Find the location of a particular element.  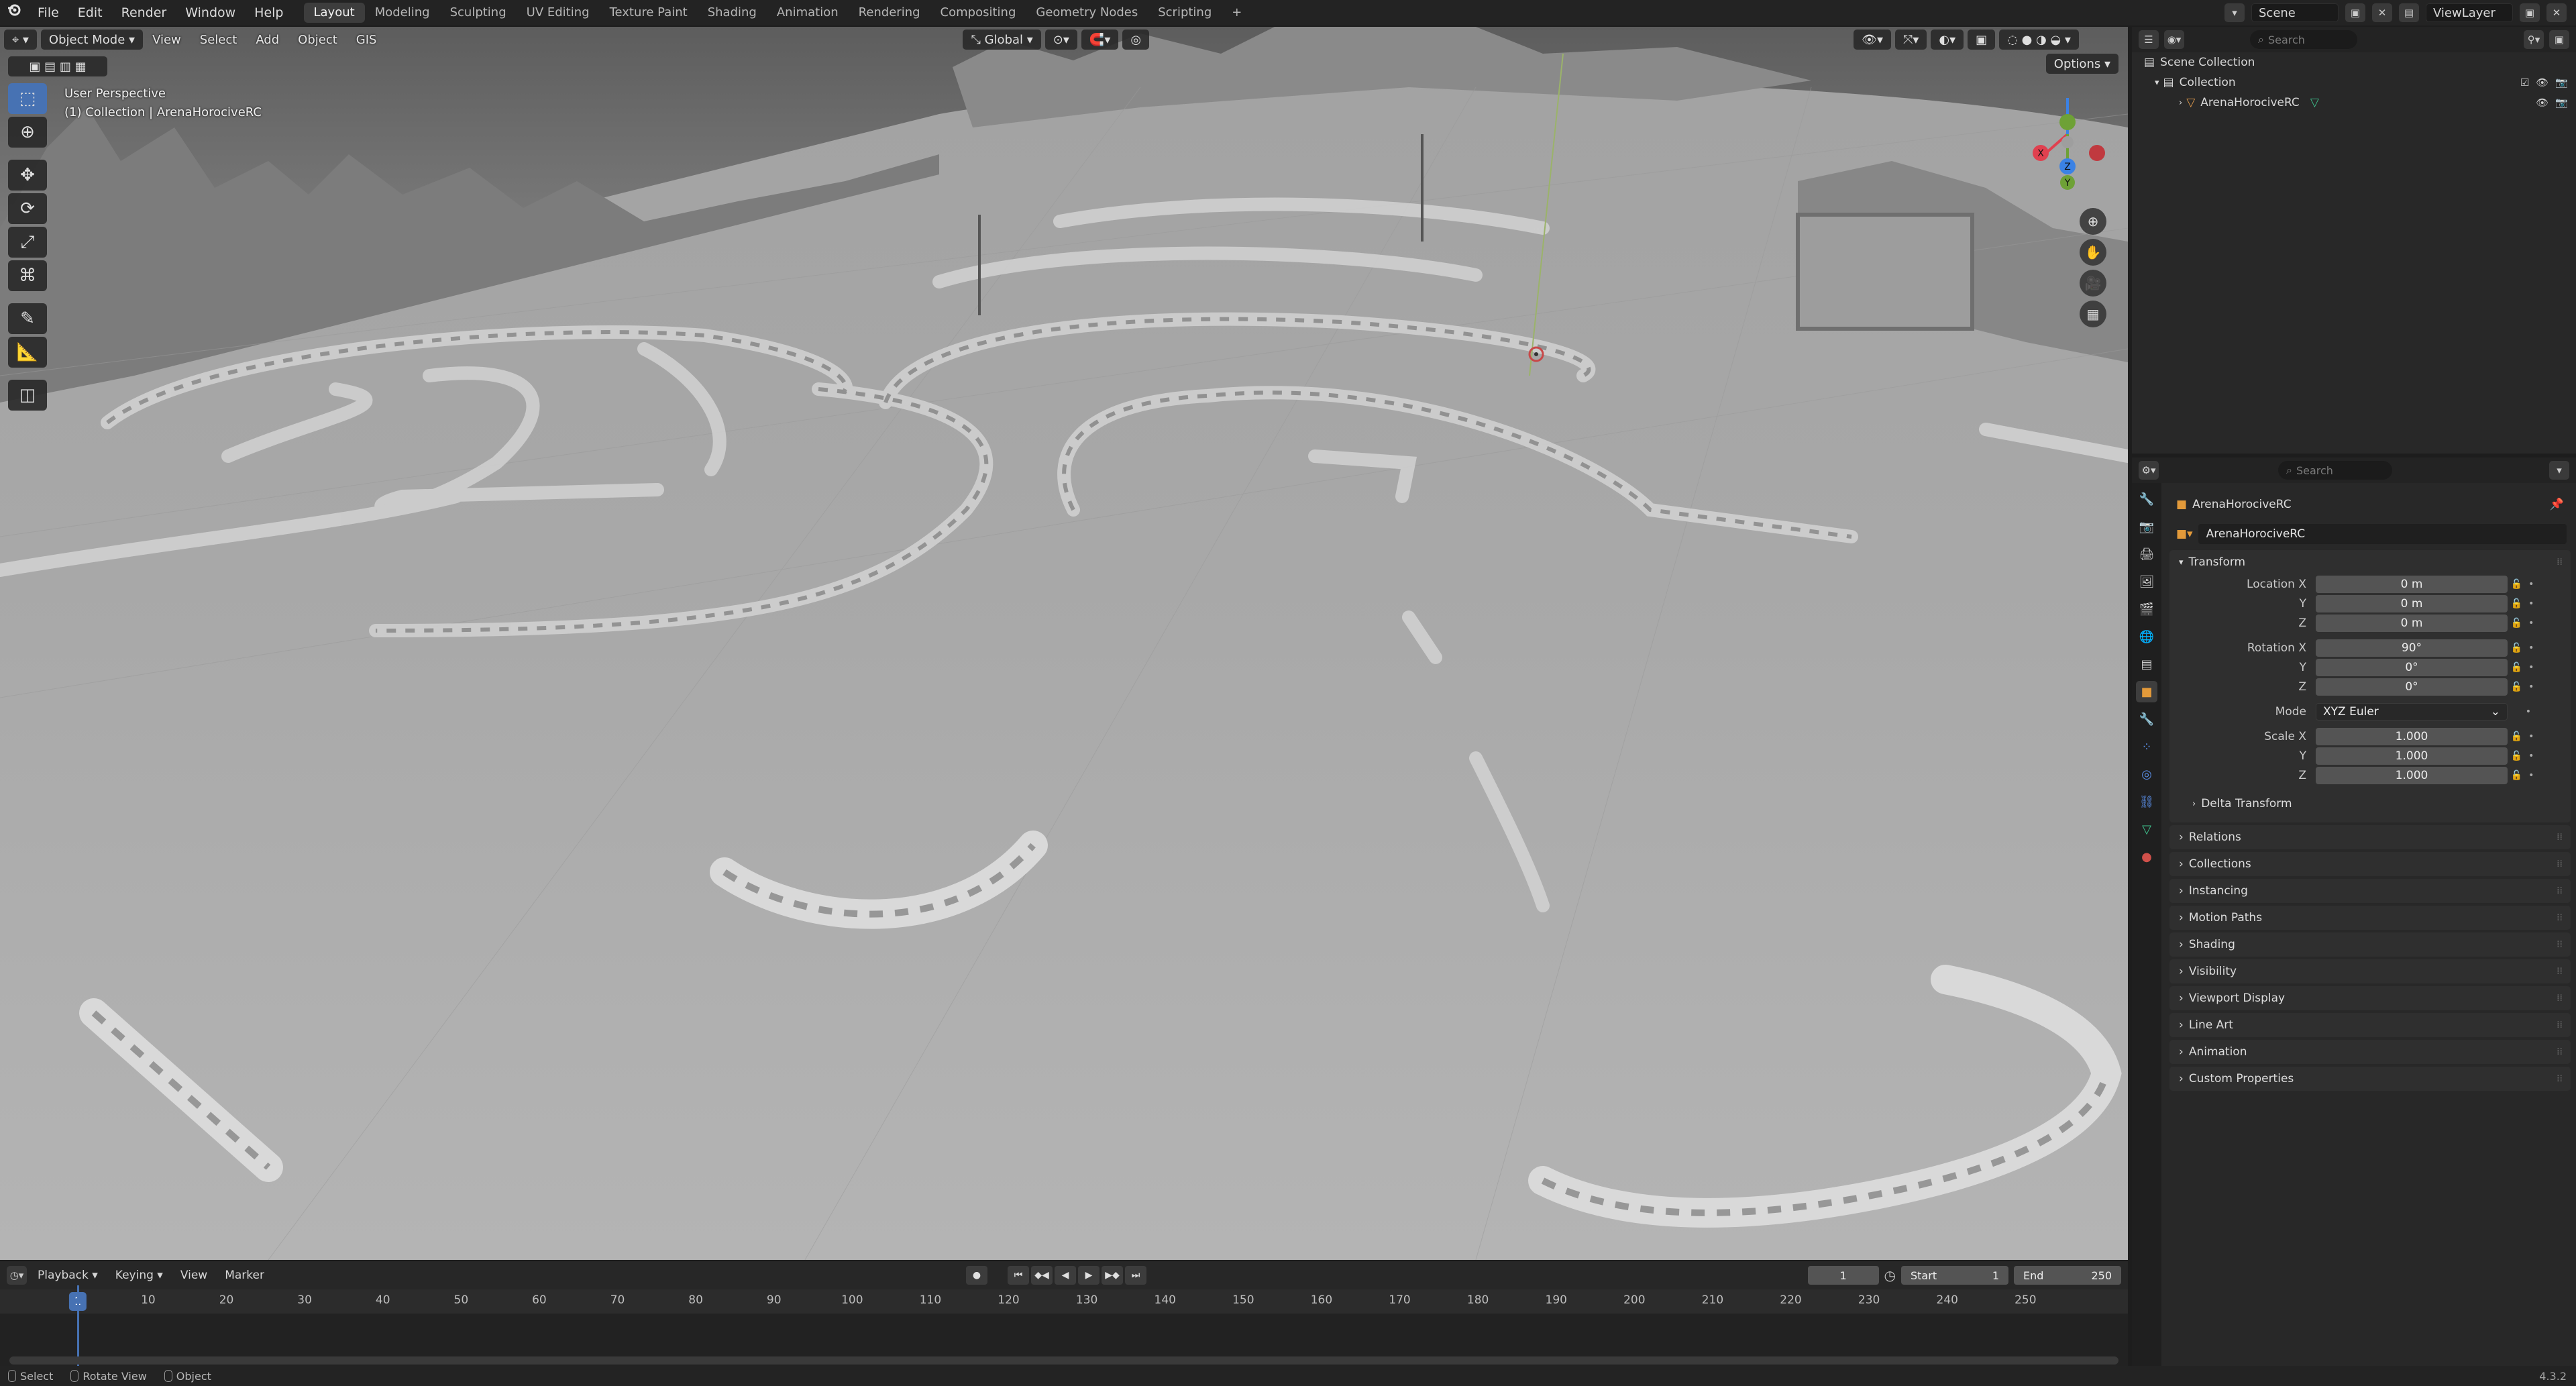

transform-header: ▾ Transform ⁞⁞ is located at coordinates (2370, 562).